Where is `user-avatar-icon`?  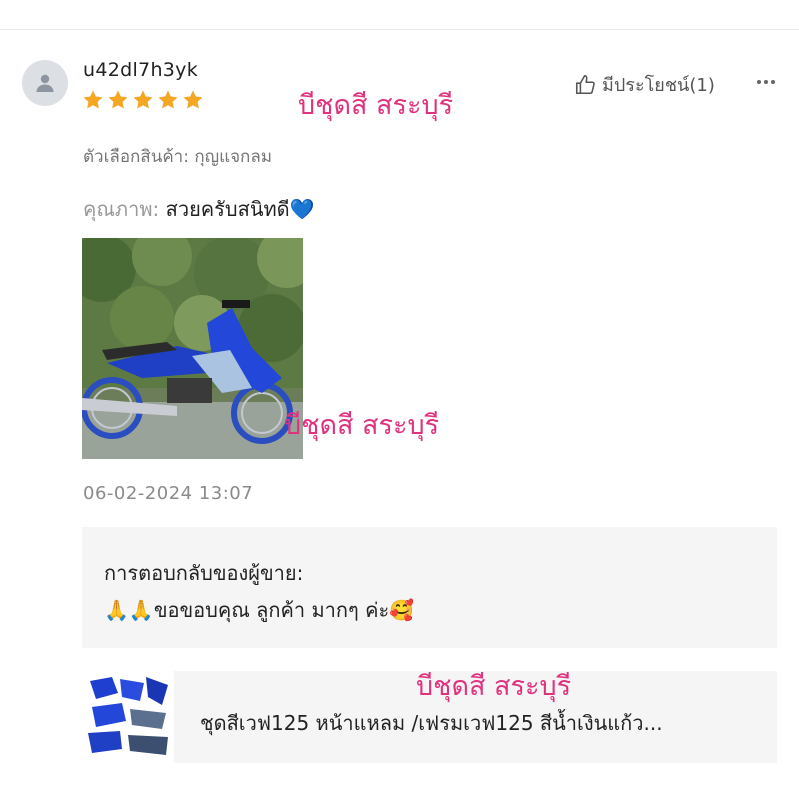 user-avatar-icon is located at coordinates (45, 83).